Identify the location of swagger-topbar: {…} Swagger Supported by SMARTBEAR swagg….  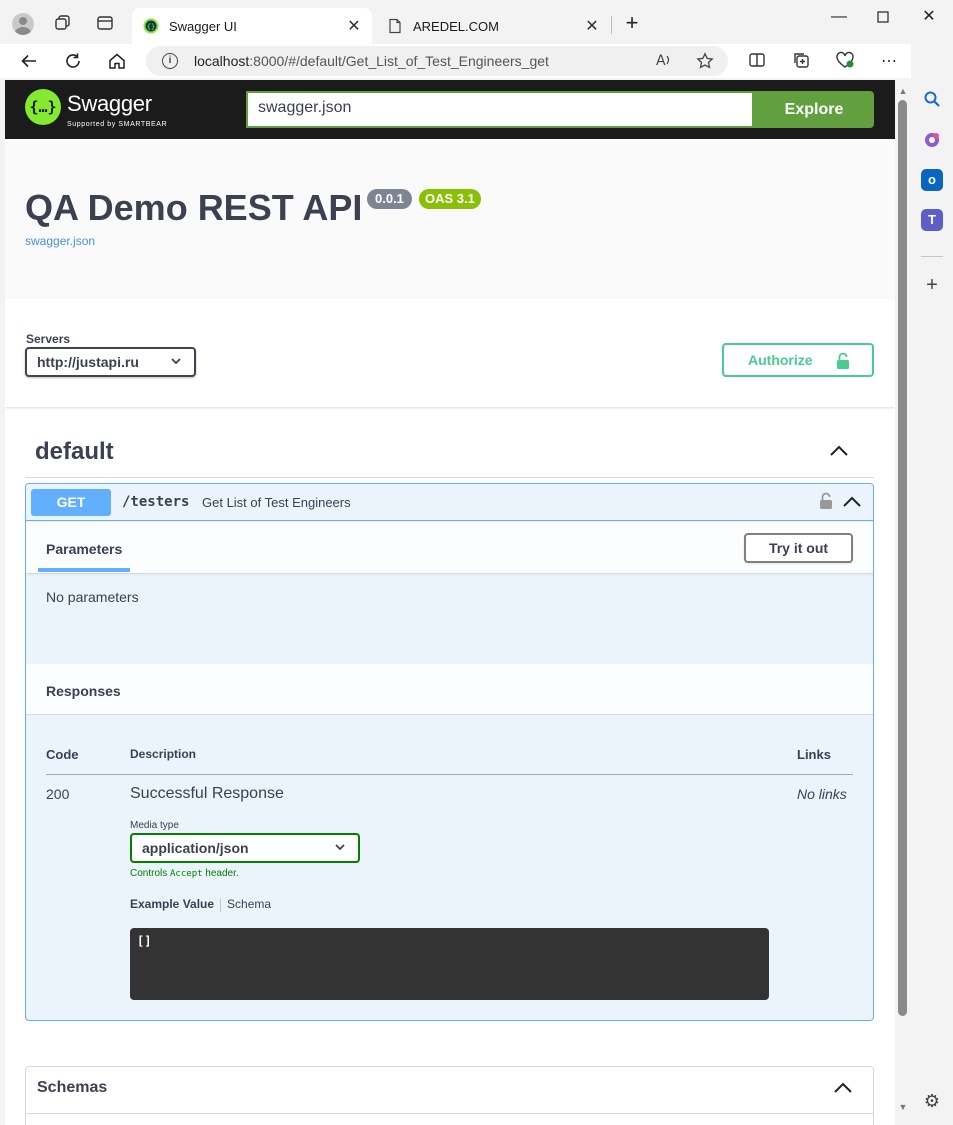
(450, 109).